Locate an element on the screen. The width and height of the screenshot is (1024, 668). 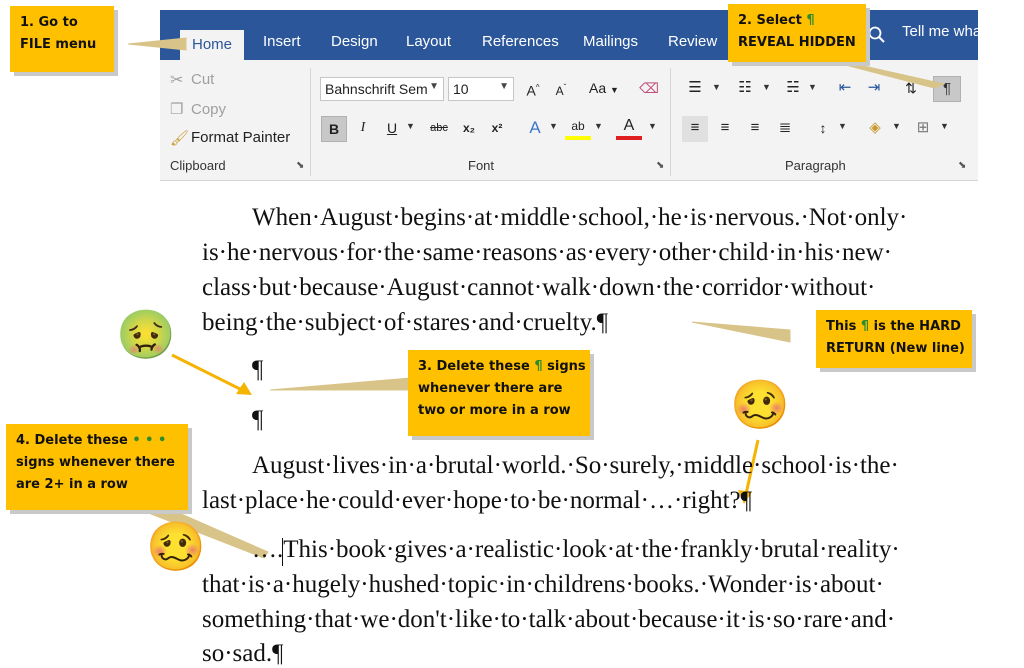
callout-step3-line2: whenever there are is located at coordinates (490, 388).